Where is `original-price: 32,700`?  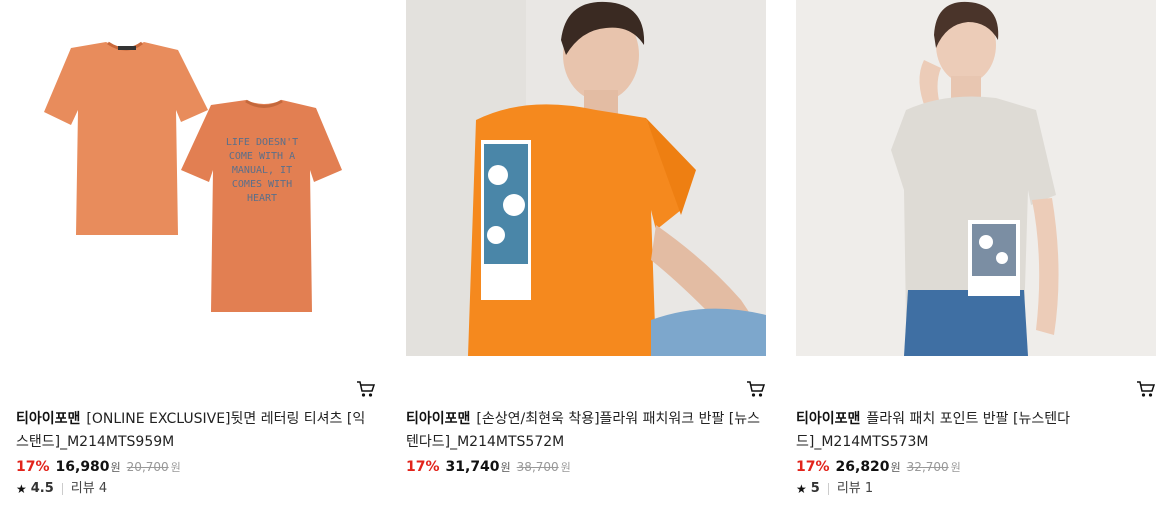
original-price: 32,700 is located at coordinates (927, 467).